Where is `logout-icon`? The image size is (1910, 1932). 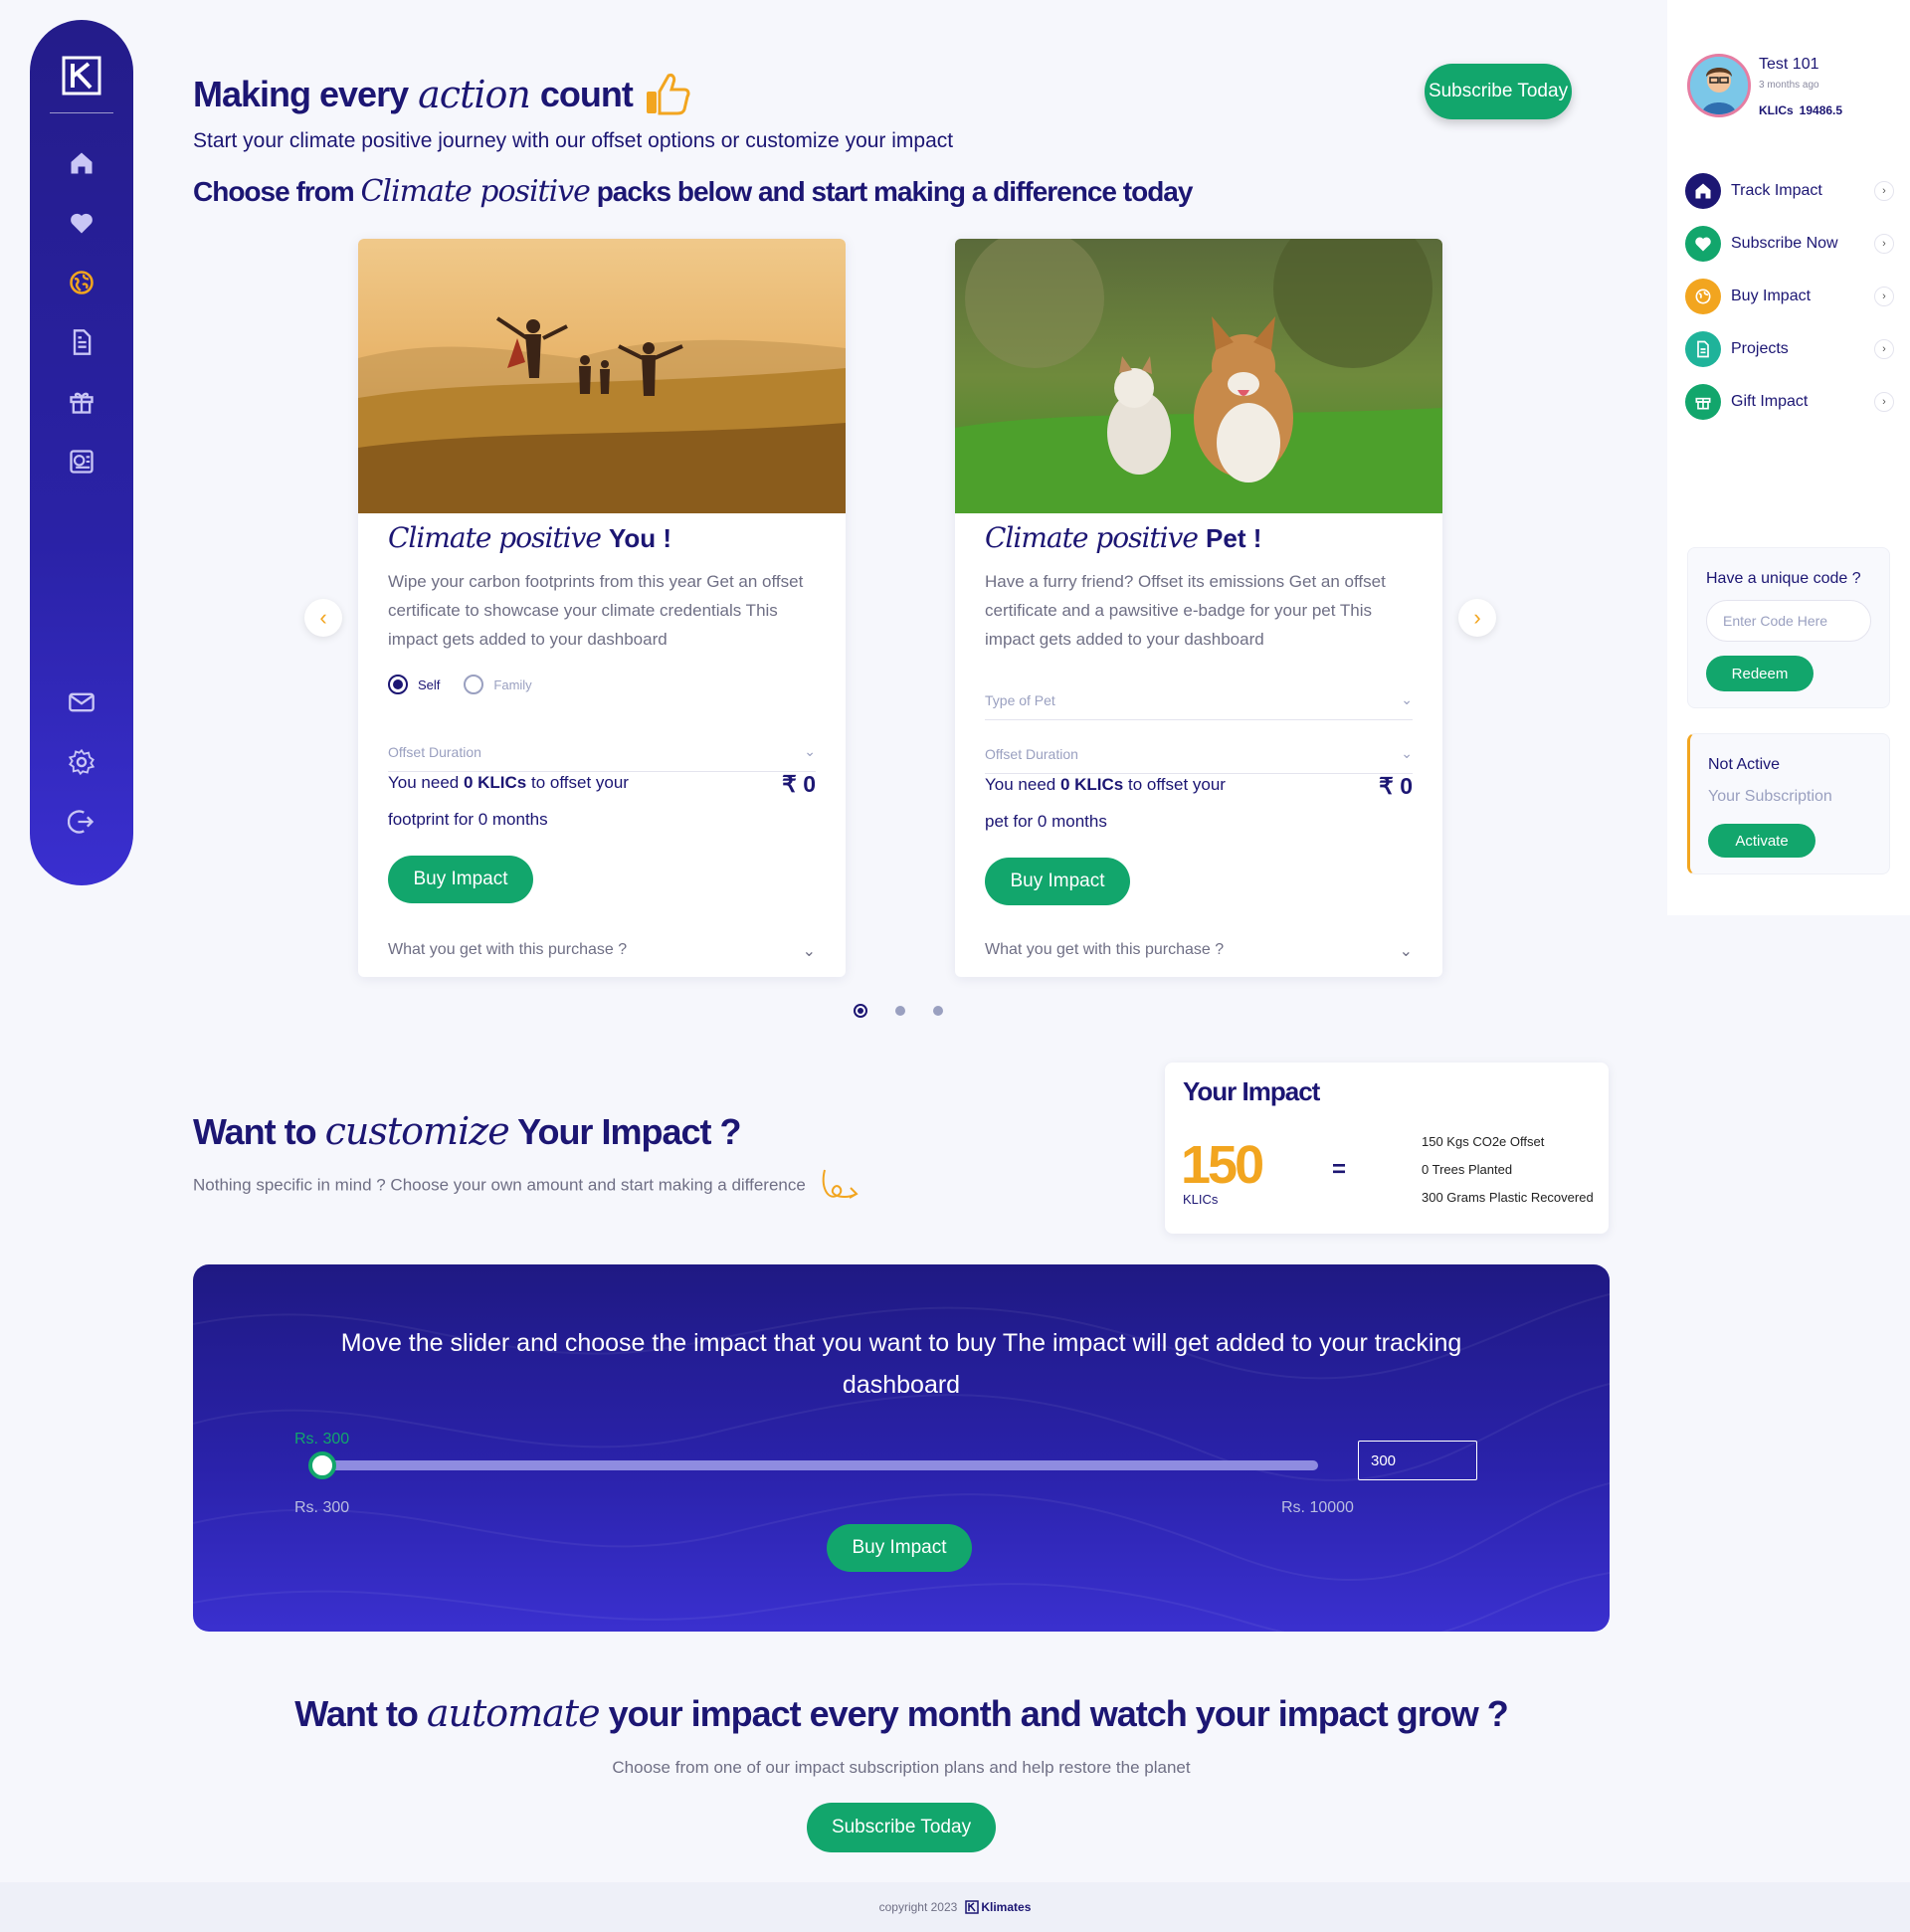
logout-icon is located at coordinates (81, 822).